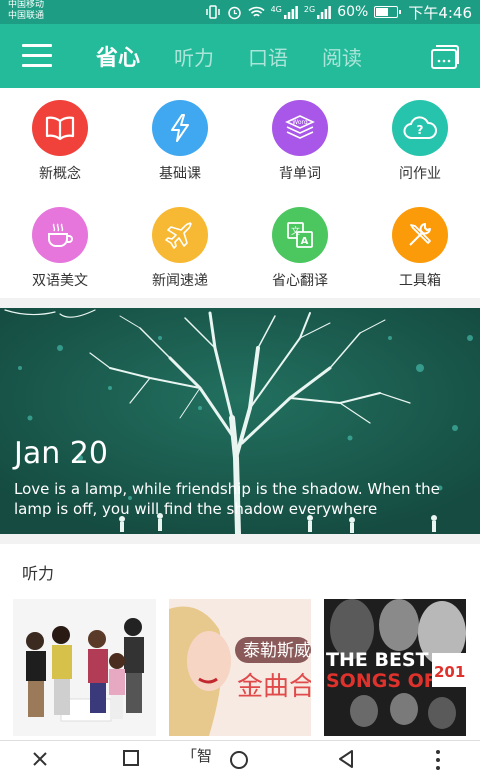 Image resolution: width=480 pixels, height=772 pixels. Describe the element at coordinates (420, 174) in the screenshot. I see `grid-item-label: 问作业` at that location.